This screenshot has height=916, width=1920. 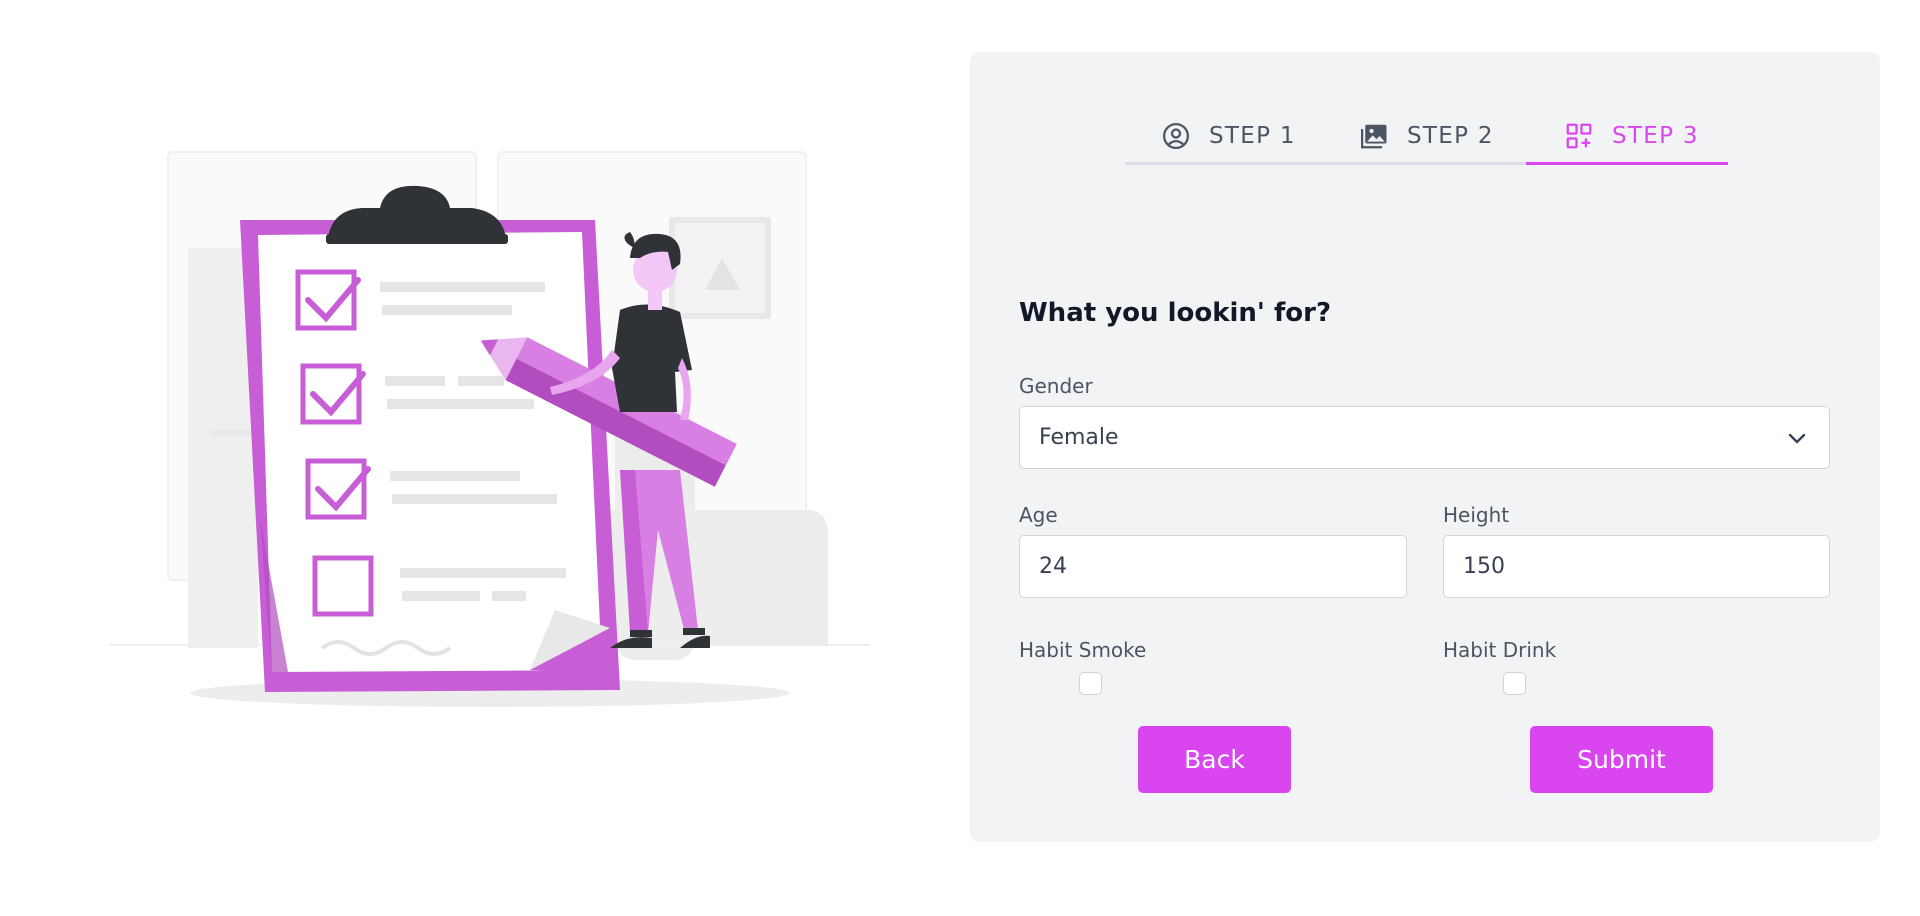 What do you see at coordinates (1175, 313) in the screenshot?
I see `form-title: What you lookin' for?` at bounding box center [1175, 313].